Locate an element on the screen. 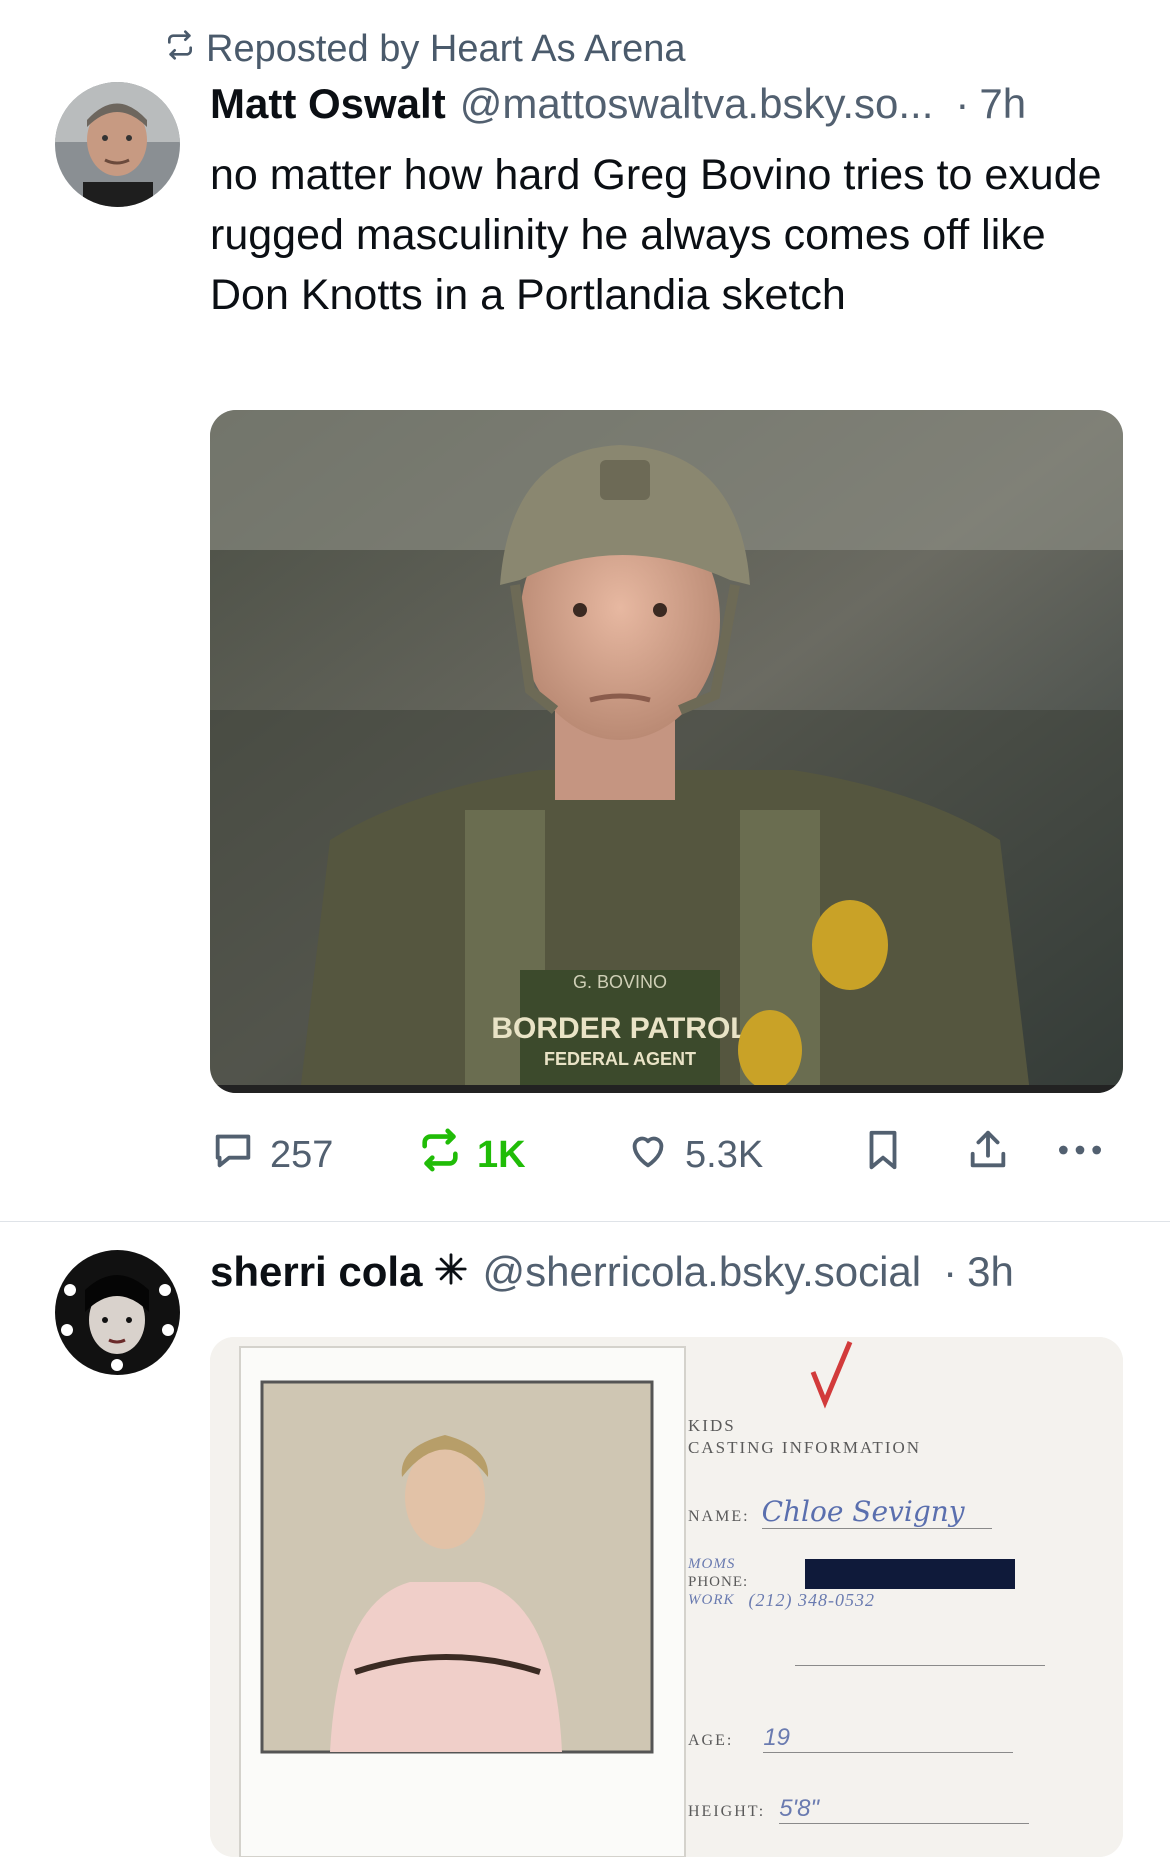 The height and width of the screenshot is (1857, 1170). like-button: 5.3K is located at coordinates (694, 1155).